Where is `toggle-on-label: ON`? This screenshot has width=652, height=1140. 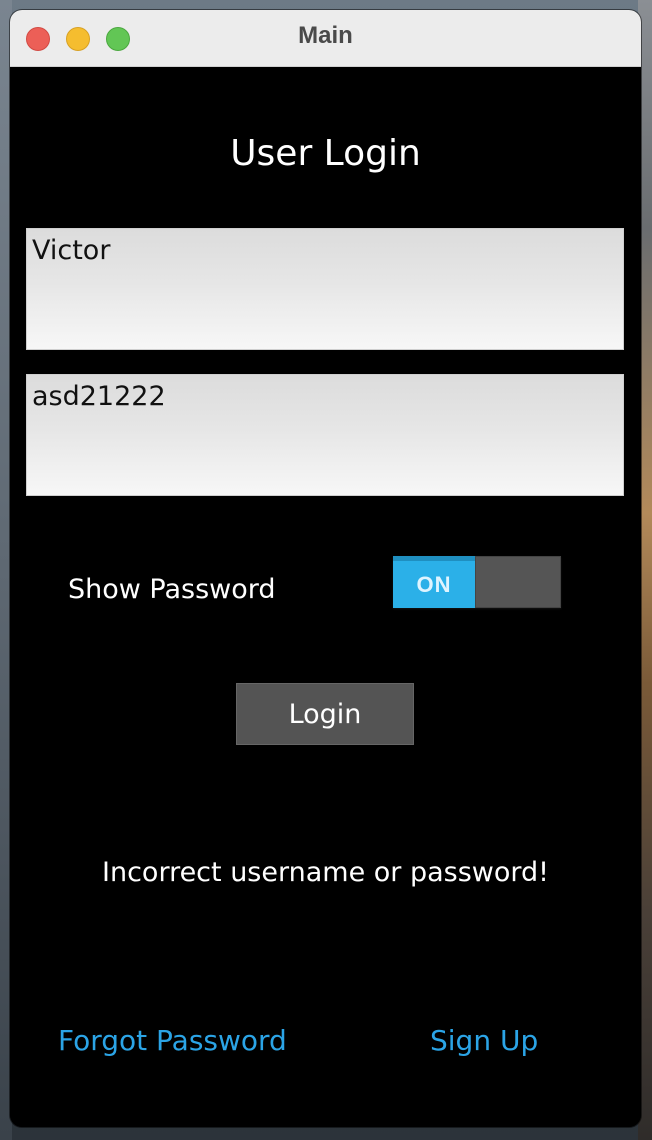
toggle-on-label: ON is located at coordinates (434, 582).